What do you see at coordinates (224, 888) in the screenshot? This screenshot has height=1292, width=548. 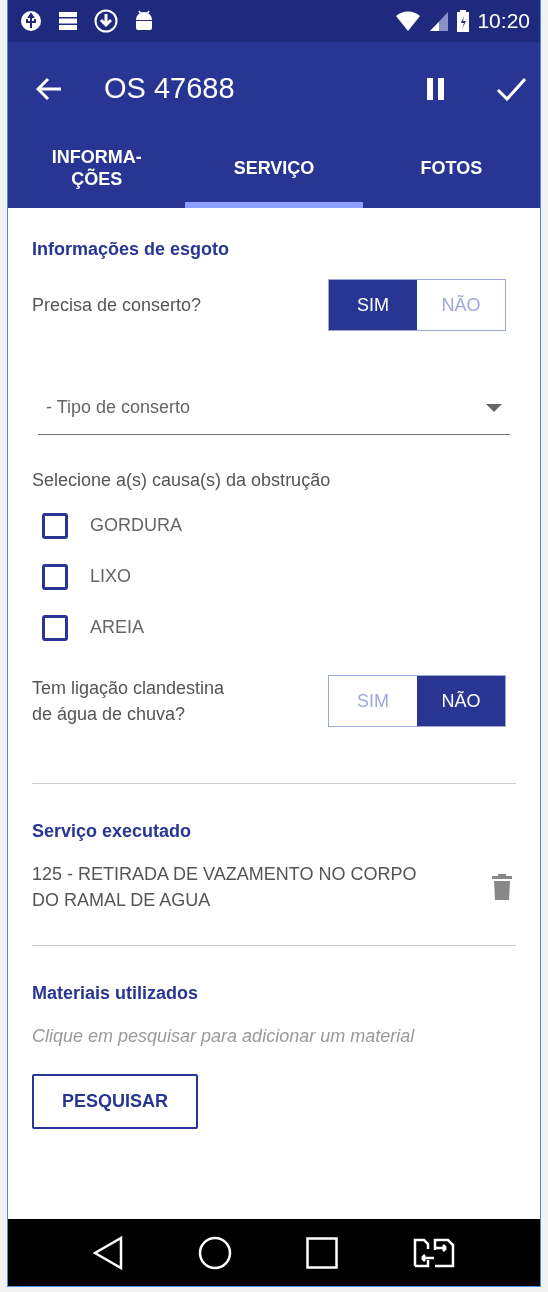 I see `service-item: 125 - RETIRADA DE VAZAMENTO NO CORPO DO RAMAL DE AGUA` at bounding box center [224, 888].